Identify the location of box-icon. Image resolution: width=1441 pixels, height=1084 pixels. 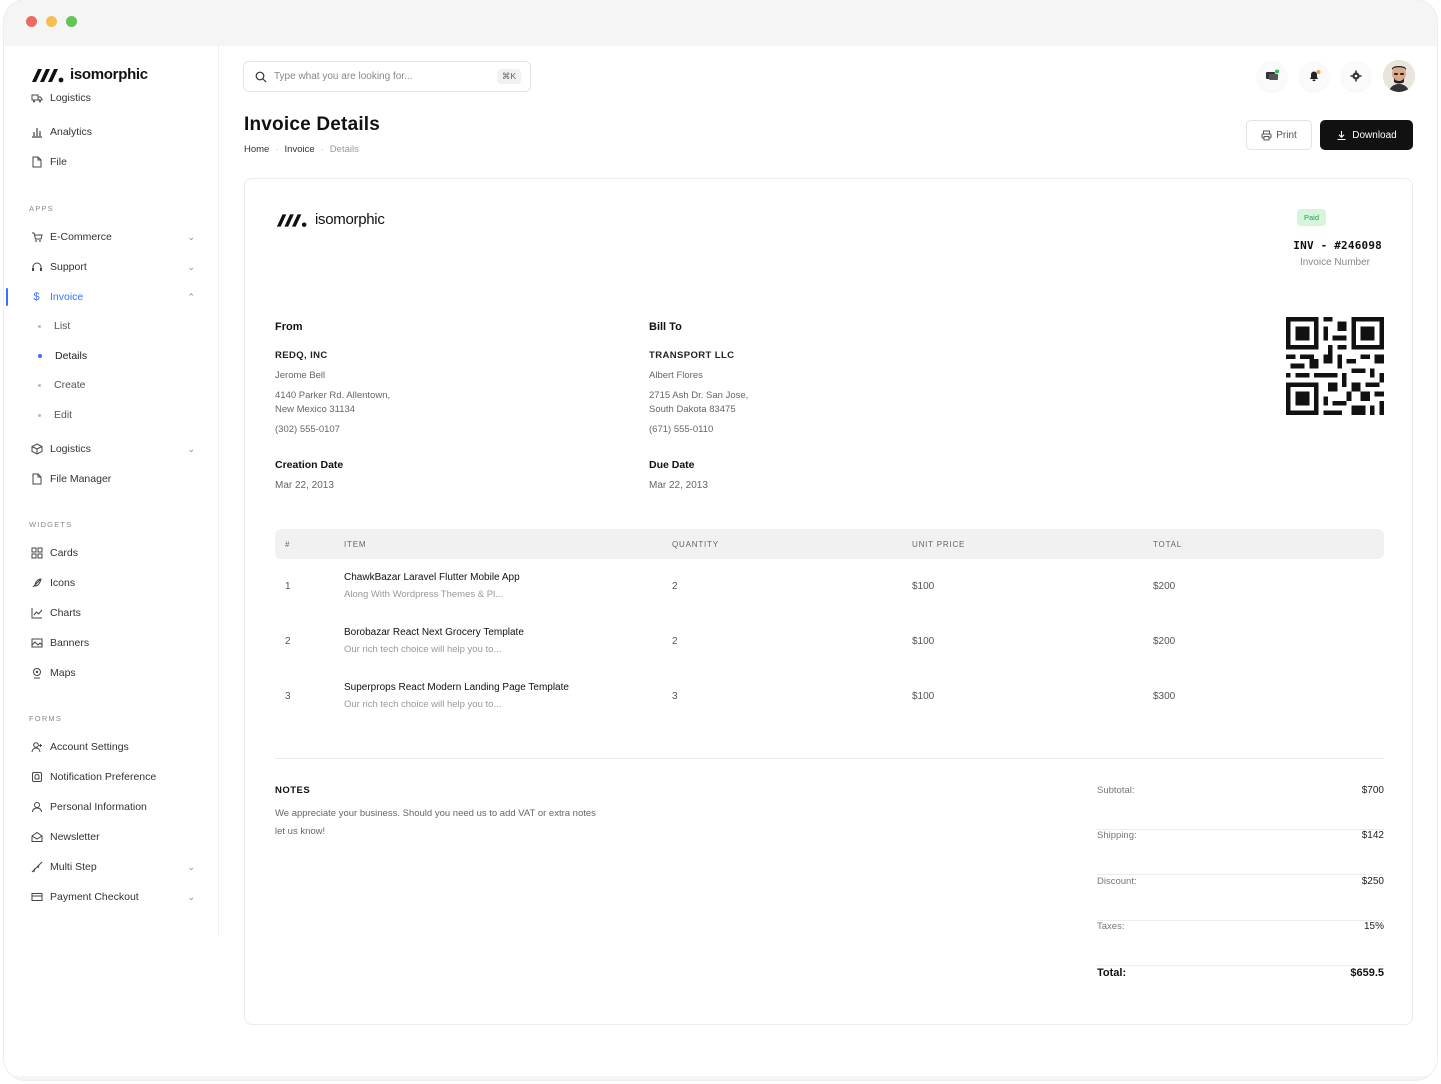
(36, 449).